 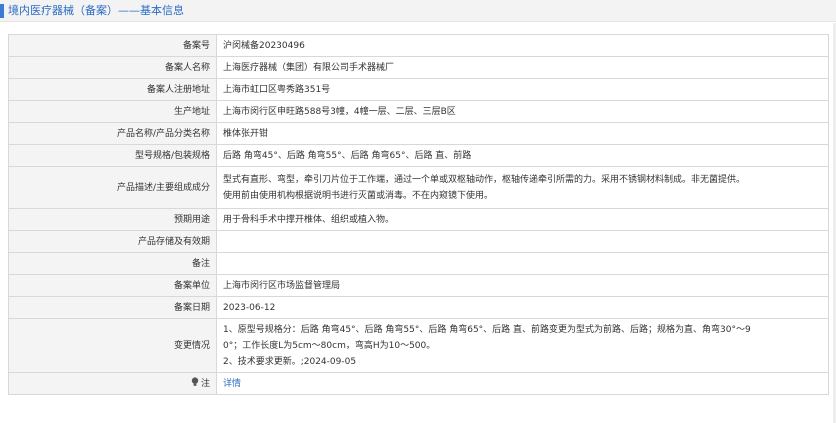 What do you see at coordinates (112, 241) in the screenshot?
I see `row-label-storage: 产品存储及有效期` at bounding box center [112, 241].